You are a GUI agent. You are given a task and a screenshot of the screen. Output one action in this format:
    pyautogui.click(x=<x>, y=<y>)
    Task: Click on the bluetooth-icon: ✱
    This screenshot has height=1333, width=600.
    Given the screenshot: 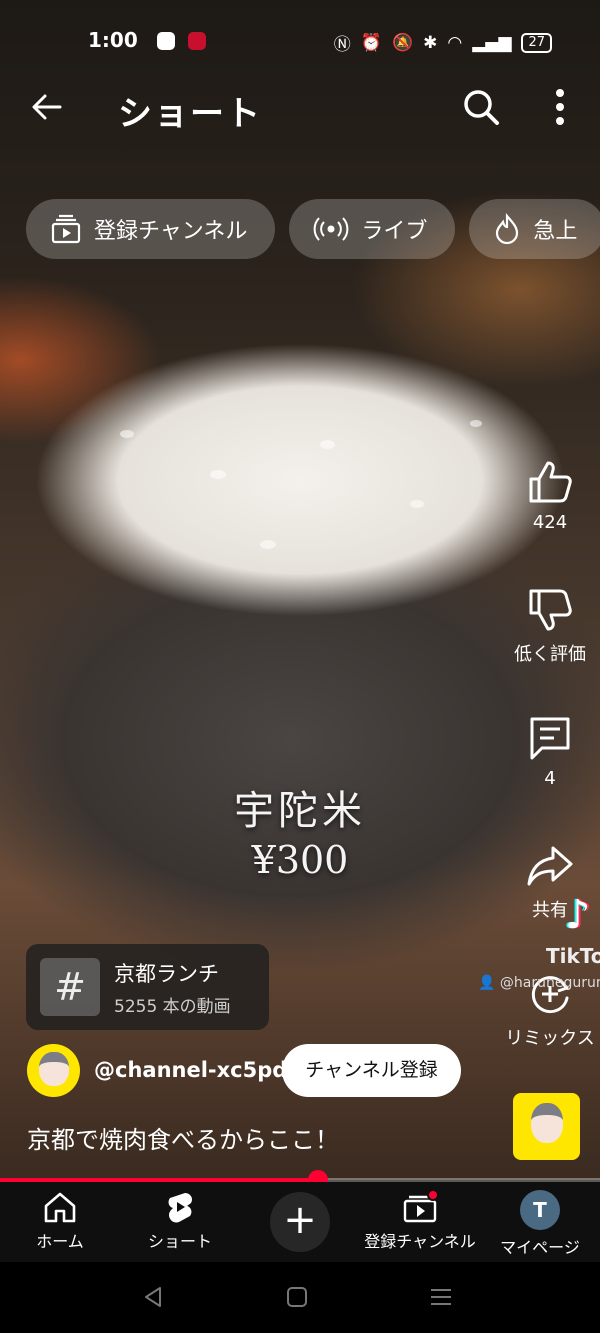 What is the action you would take?
    pyautogui.click(x=430, y=42)
    